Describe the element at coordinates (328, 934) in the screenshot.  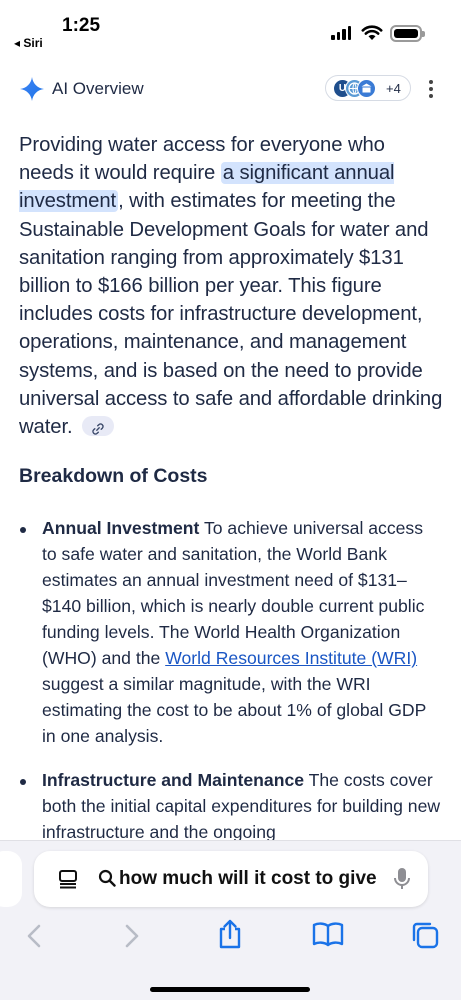
I see `bookmarks-icon` at that location.